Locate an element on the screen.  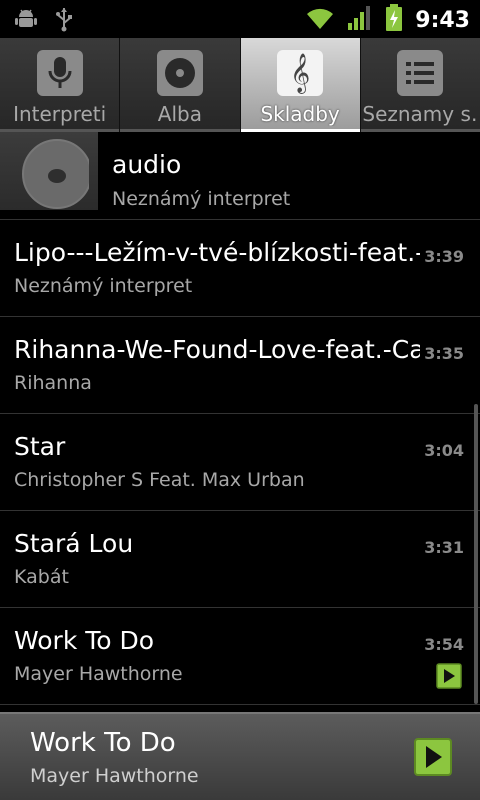
clock: 9:43 is located at coordinates (442, 20).